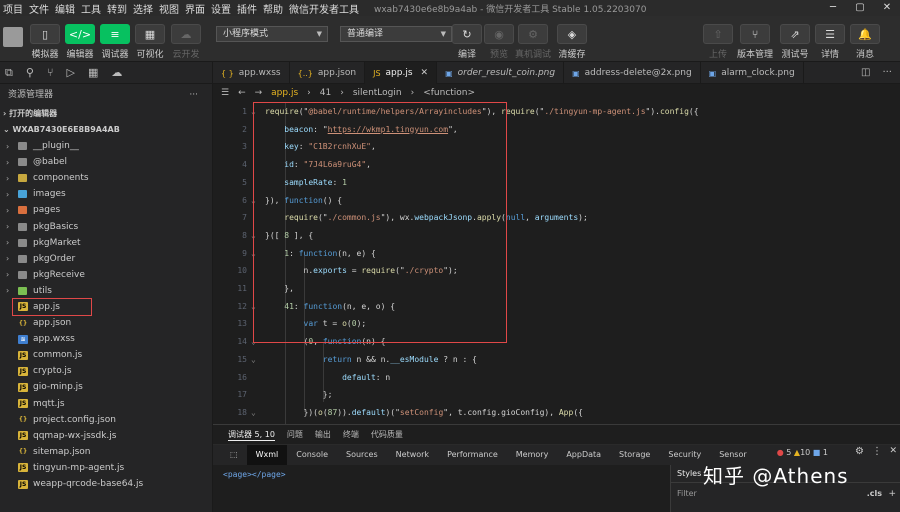 The image size is (900, 512). I want to click on project-section: ⌄ WXAB7430E6E8B9A4AB, so click(106, 130).